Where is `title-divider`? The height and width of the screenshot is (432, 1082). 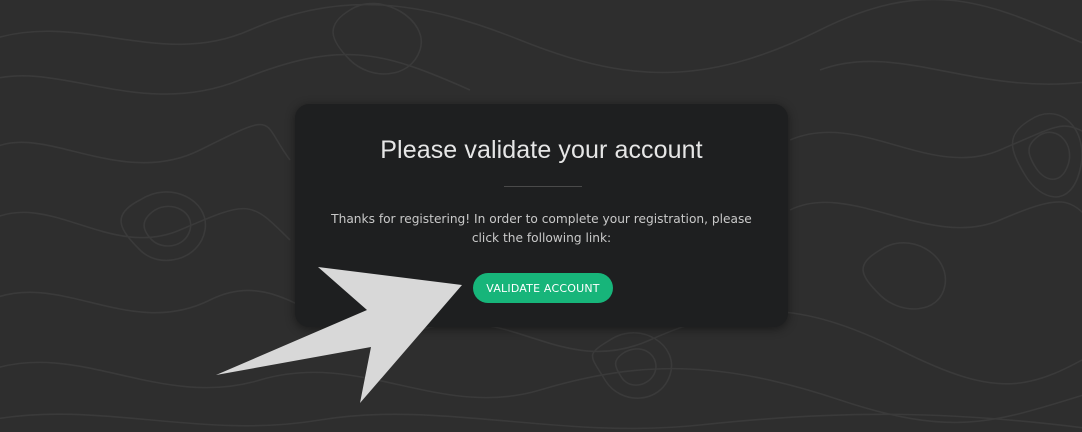 title-divider is located at coordinates (543, 186).